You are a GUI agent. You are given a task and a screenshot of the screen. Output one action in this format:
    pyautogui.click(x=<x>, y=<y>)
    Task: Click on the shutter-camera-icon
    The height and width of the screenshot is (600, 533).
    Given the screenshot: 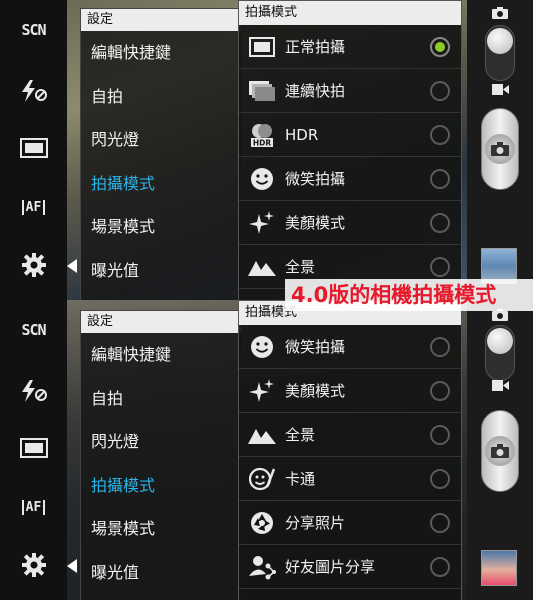 What is the action you would take?
    pyautogui.click(x=500, y=451)
    